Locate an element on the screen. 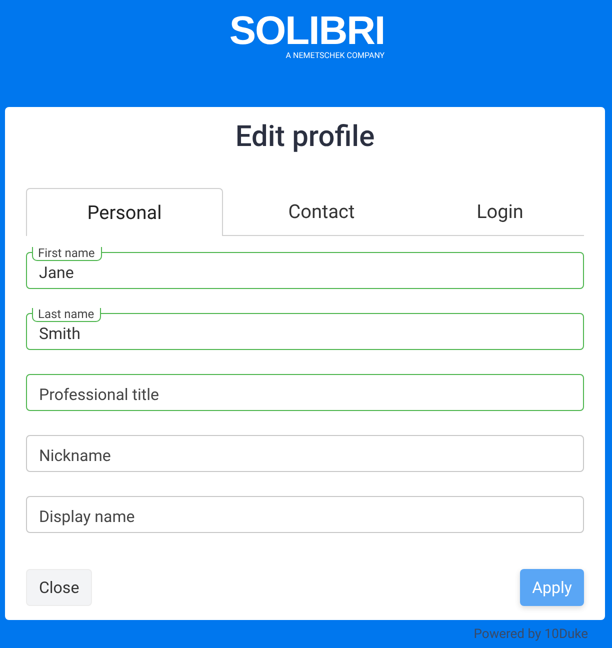  logo-wordmark: SOLIBRI is located at coordinates (307, 31).